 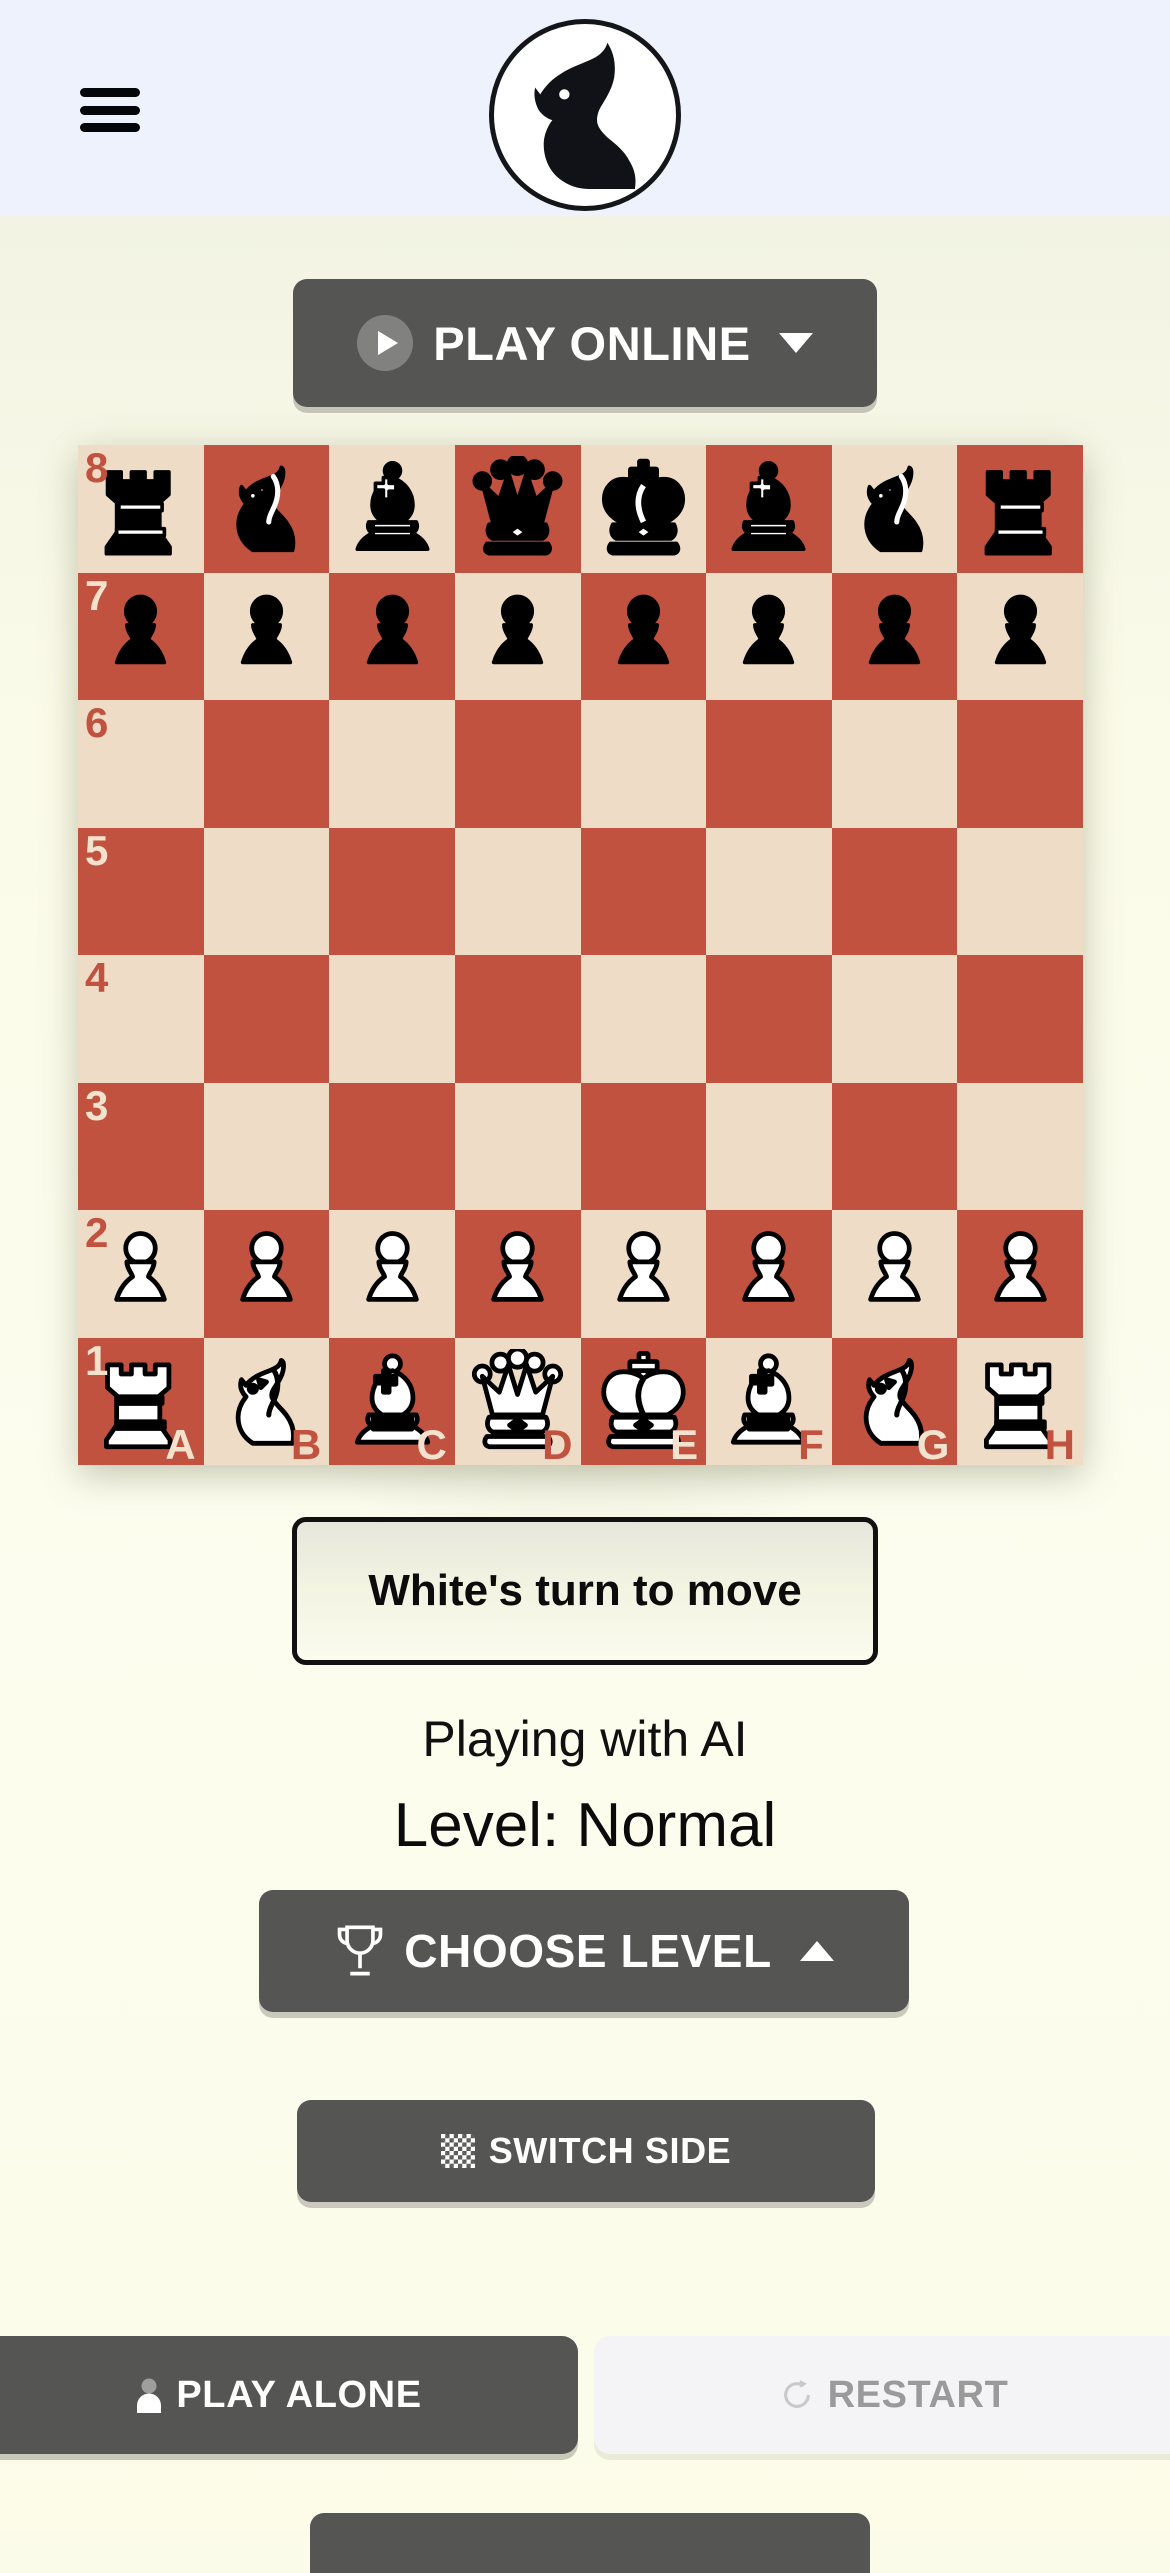 What do you see at coordinates (392, 1146) in the screenshot?
I see `square-c3` at bounding box center [392, 1146].